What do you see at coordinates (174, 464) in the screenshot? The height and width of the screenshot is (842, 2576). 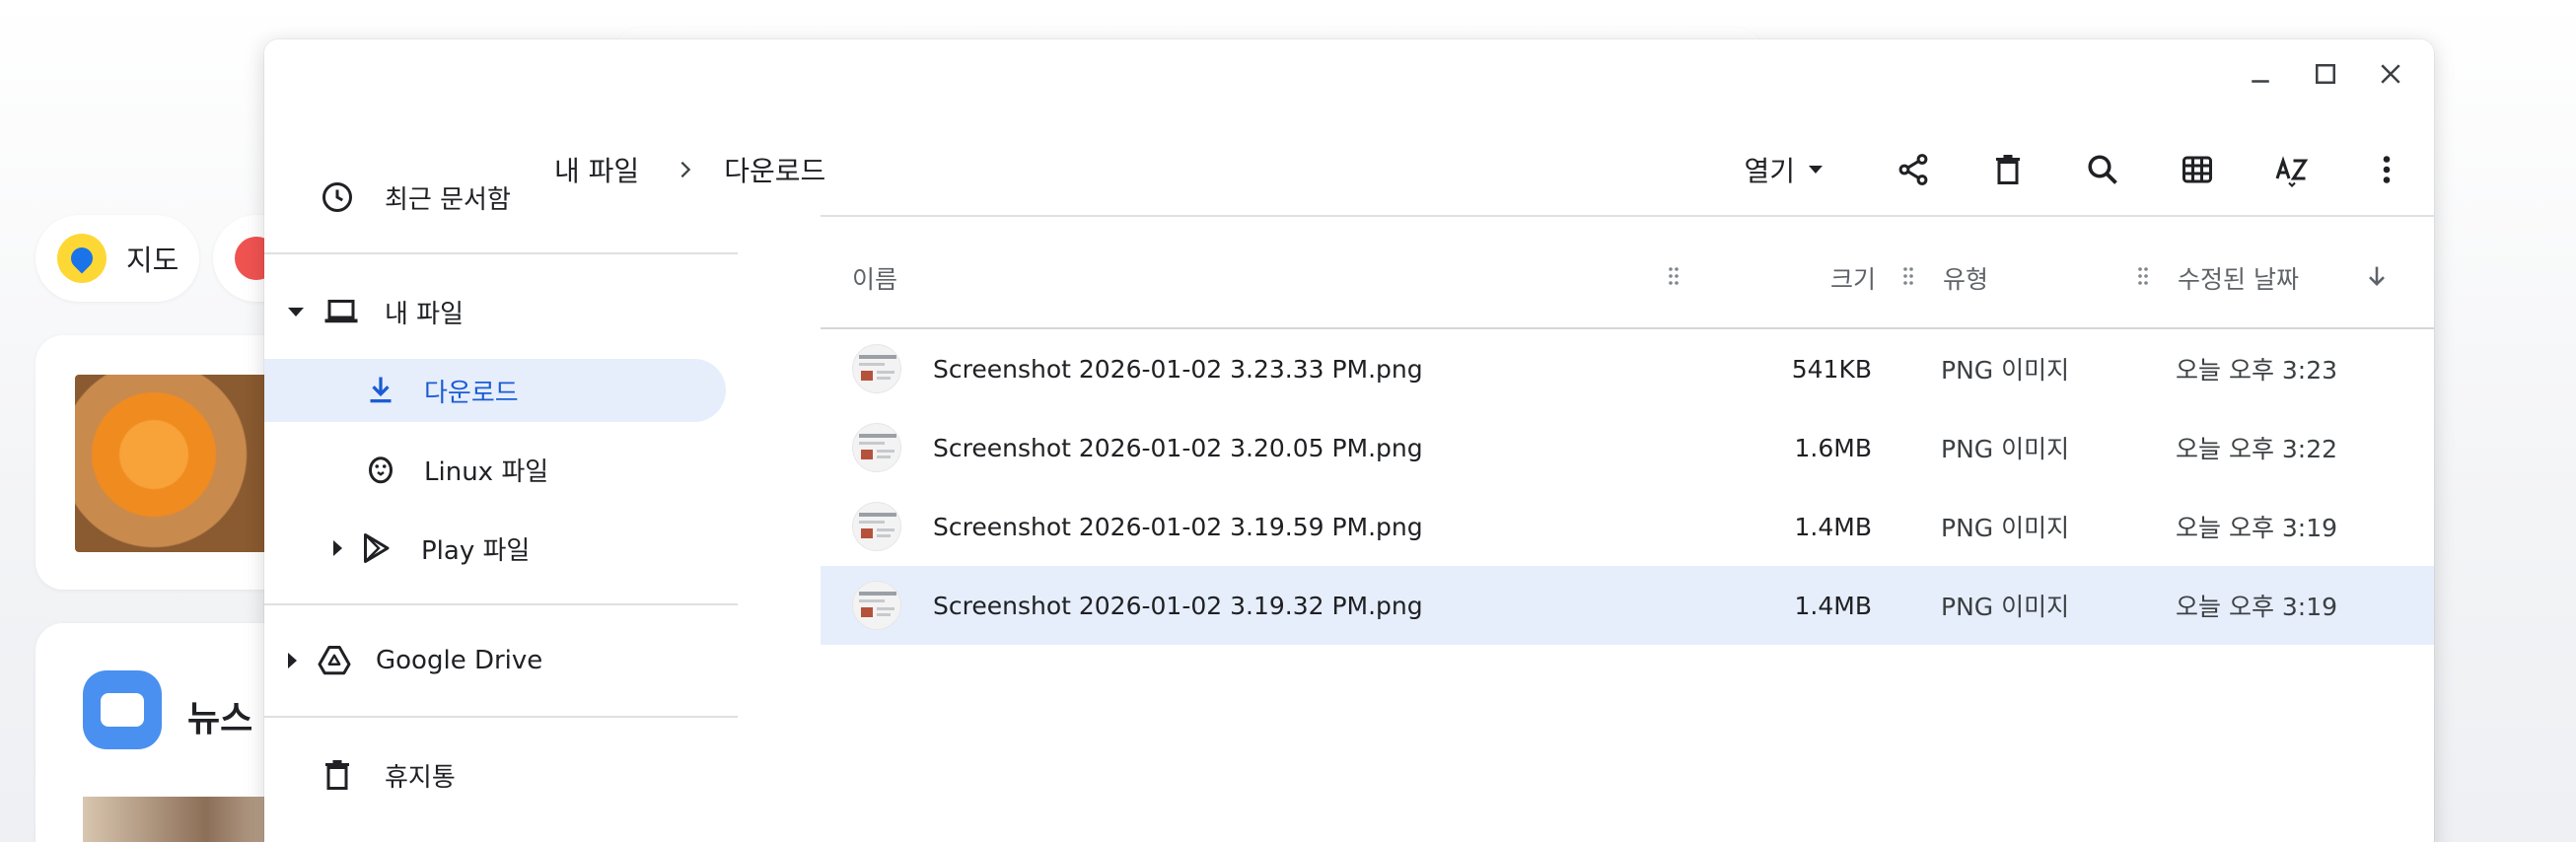 I see `food-image` at bounding box center [174, 464].